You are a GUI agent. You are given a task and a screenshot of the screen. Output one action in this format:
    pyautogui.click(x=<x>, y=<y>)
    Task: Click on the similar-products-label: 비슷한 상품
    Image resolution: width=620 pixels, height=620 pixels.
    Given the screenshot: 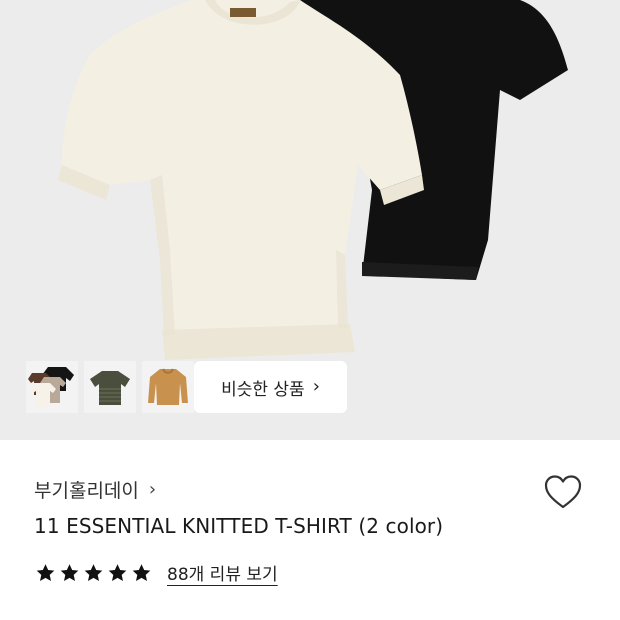 What is the action you would take?
    pyautogui.click(x=263, y=389)
    